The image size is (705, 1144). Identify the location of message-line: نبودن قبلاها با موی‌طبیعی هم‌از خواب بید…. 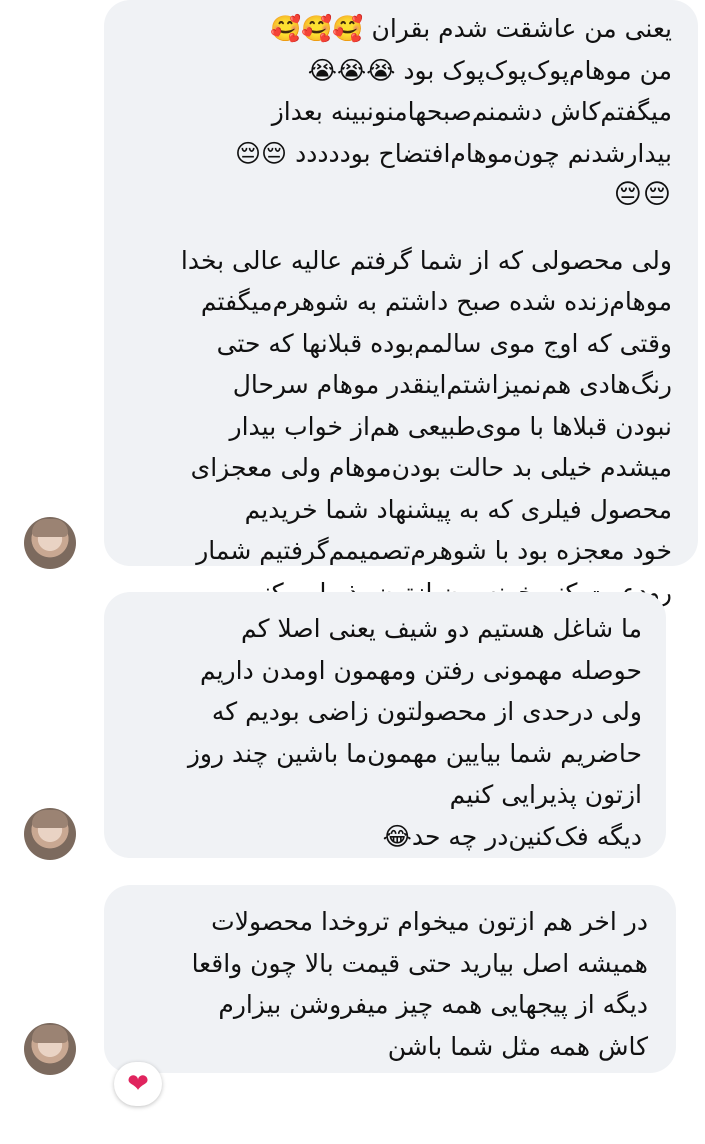
(450, 426).